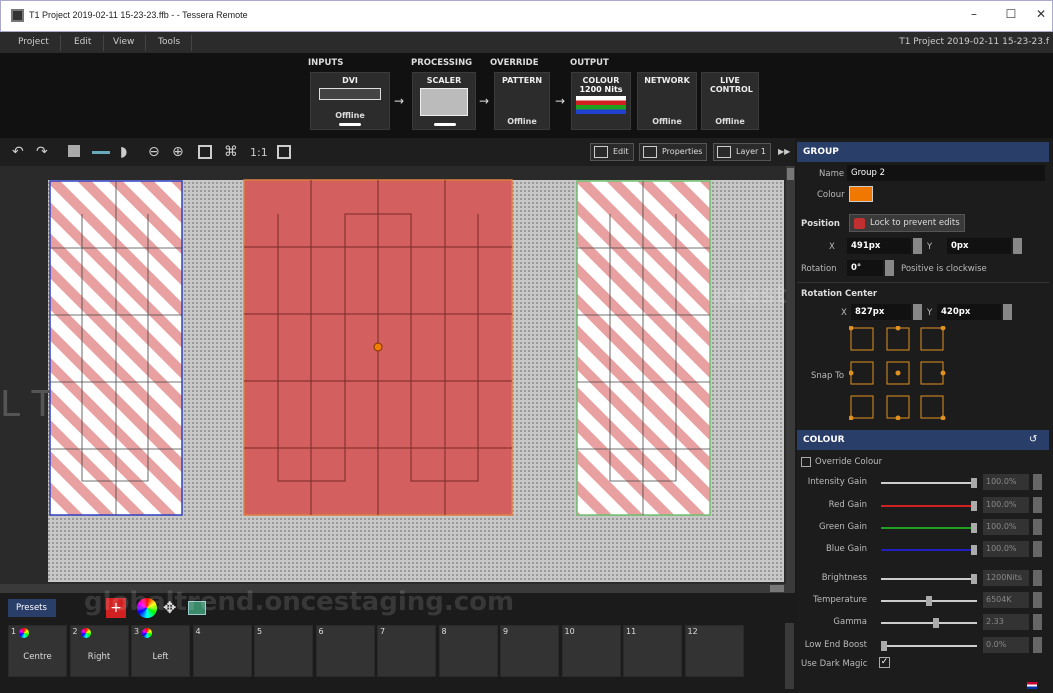  What do you see at coordinates (444, 101) in the screenshot?
I see `scaler-box: SCALER` at bounding box center [444, 101].